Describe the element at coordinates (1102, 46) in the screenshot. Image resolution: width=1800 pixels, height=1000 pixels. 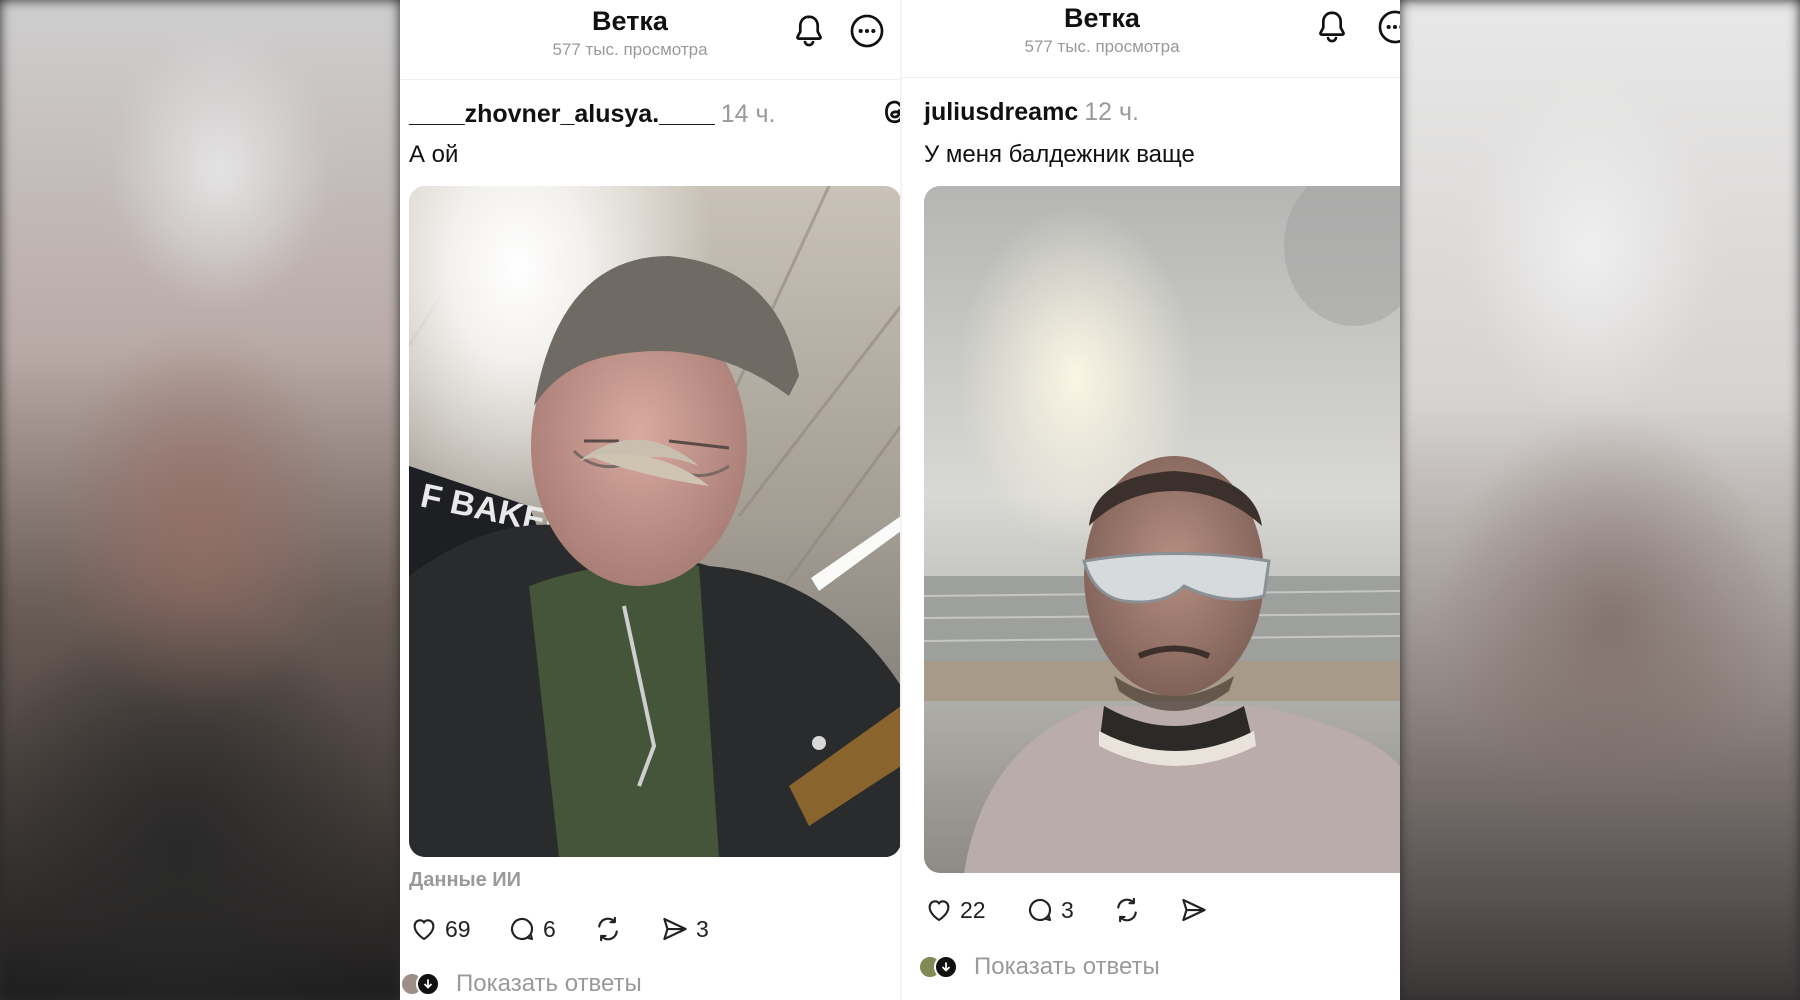
I see `thread-views: 577 тыс. просмотра` at that location.